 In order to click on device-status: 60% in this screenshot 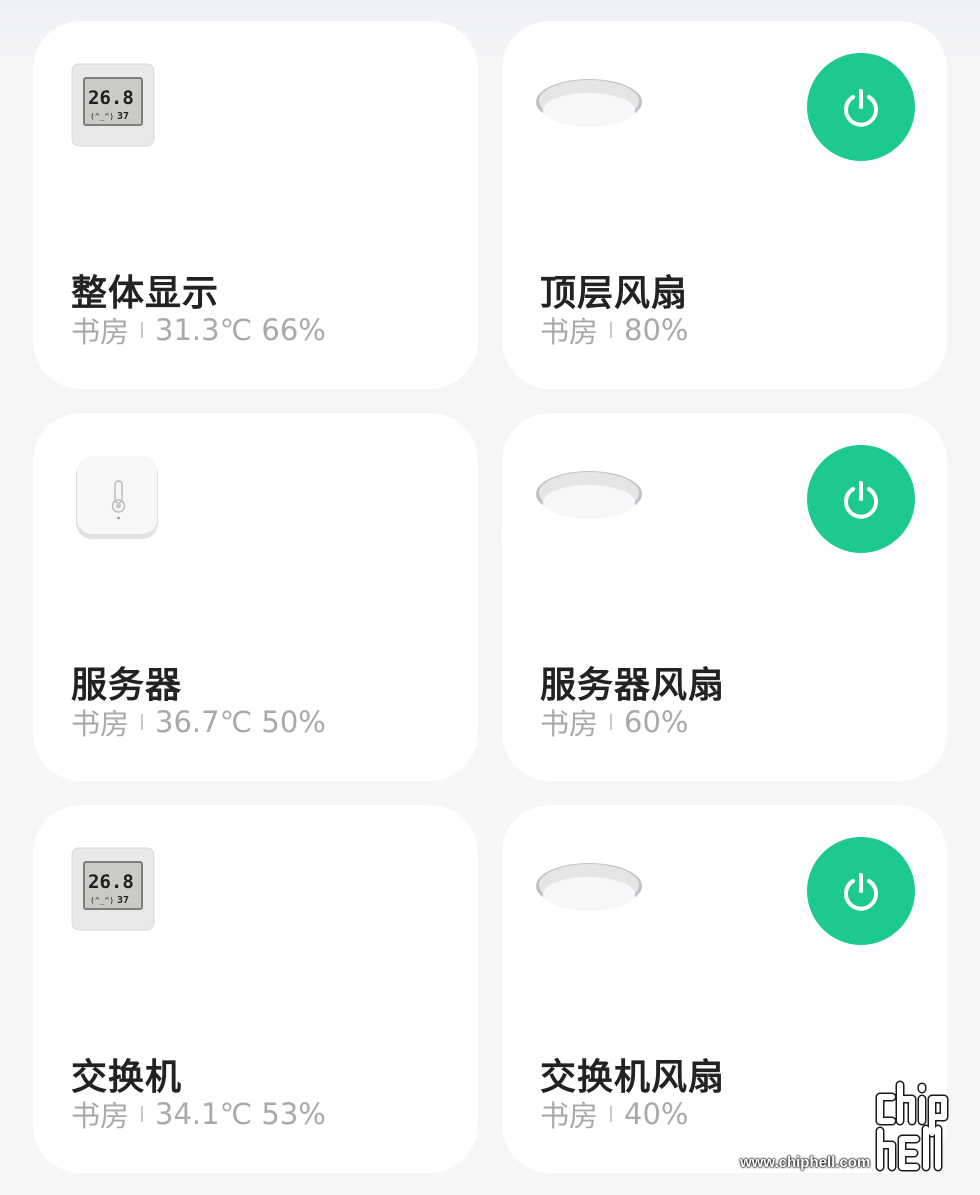, I will do `click(656, 722)`.